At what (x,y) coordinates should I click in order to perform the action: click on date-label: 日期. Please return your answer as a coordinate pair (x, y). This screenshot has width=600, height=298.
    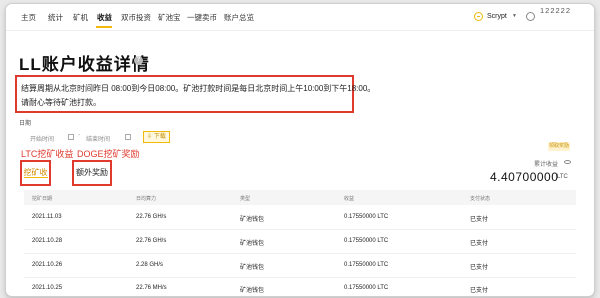
    Looking at the image, I should click on (25, 124).